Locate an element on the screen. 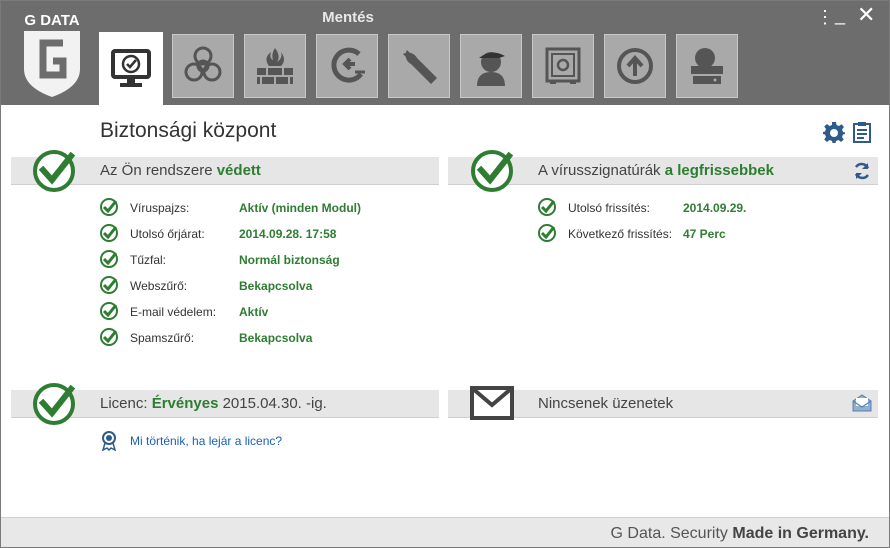 This screenshot has width=890, height=548. status-value: 47 Perc is located at coordinates (704, 234).